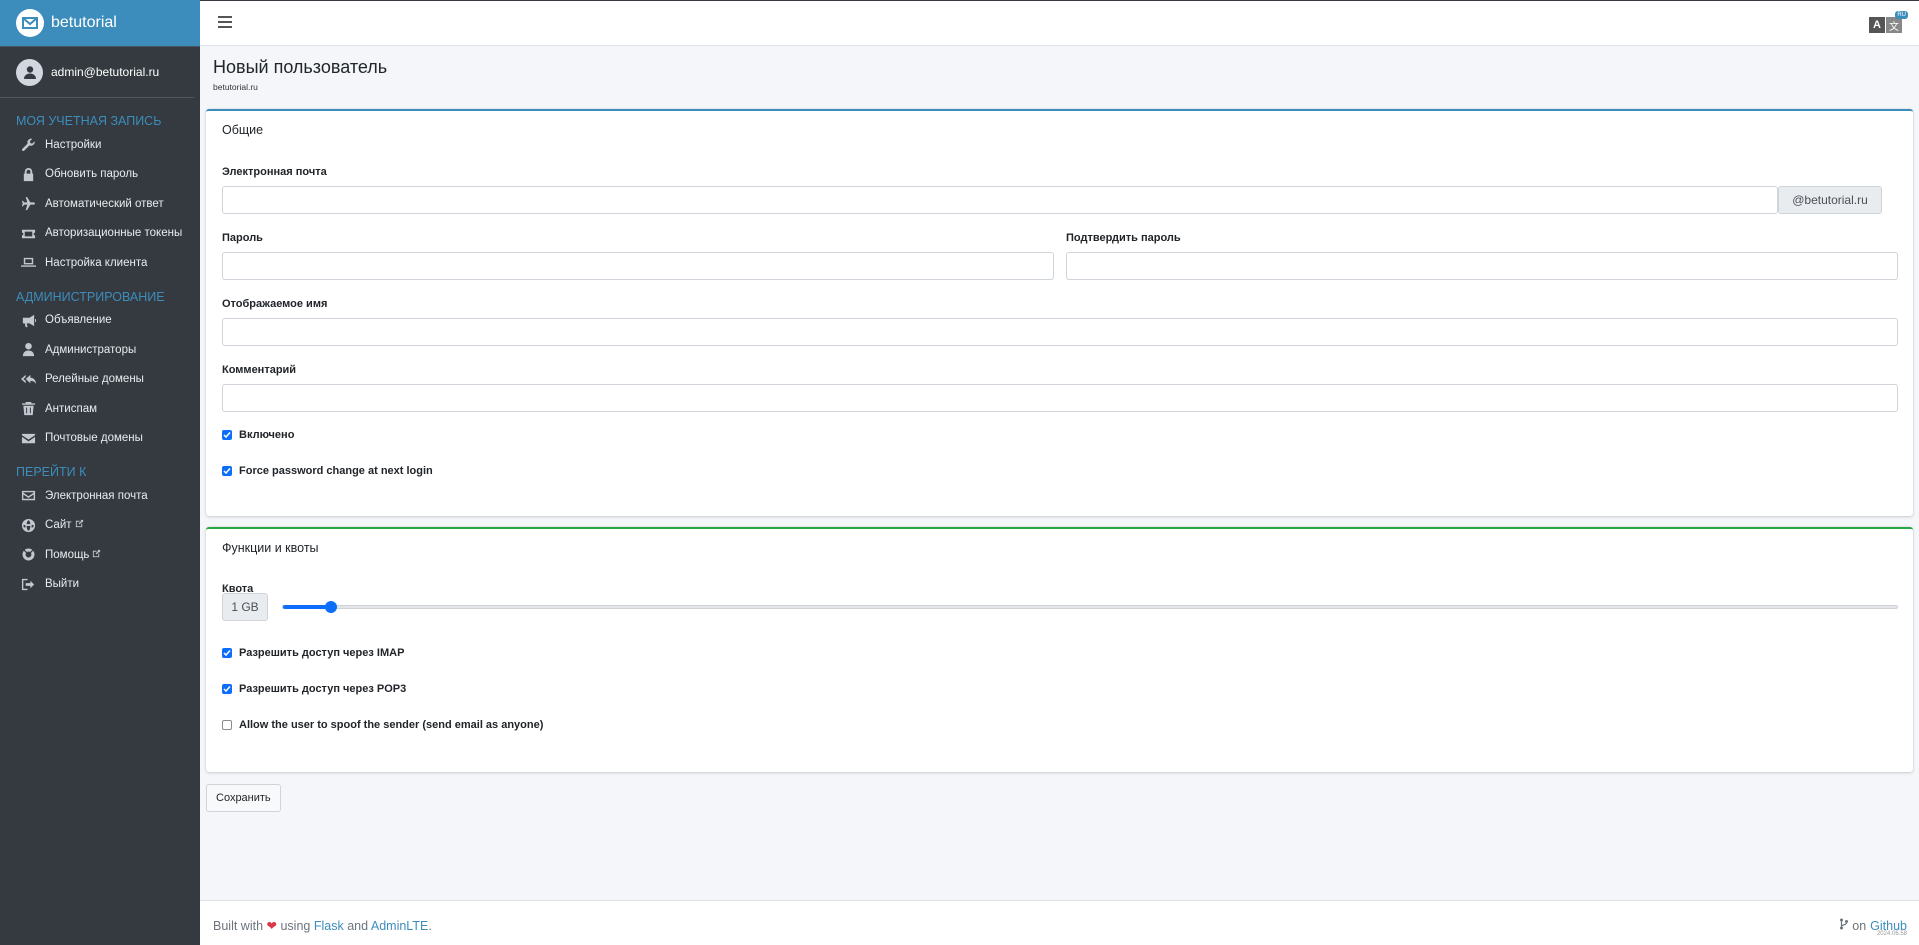  I want to click on enabled-label: Включено, so click(267, 435).